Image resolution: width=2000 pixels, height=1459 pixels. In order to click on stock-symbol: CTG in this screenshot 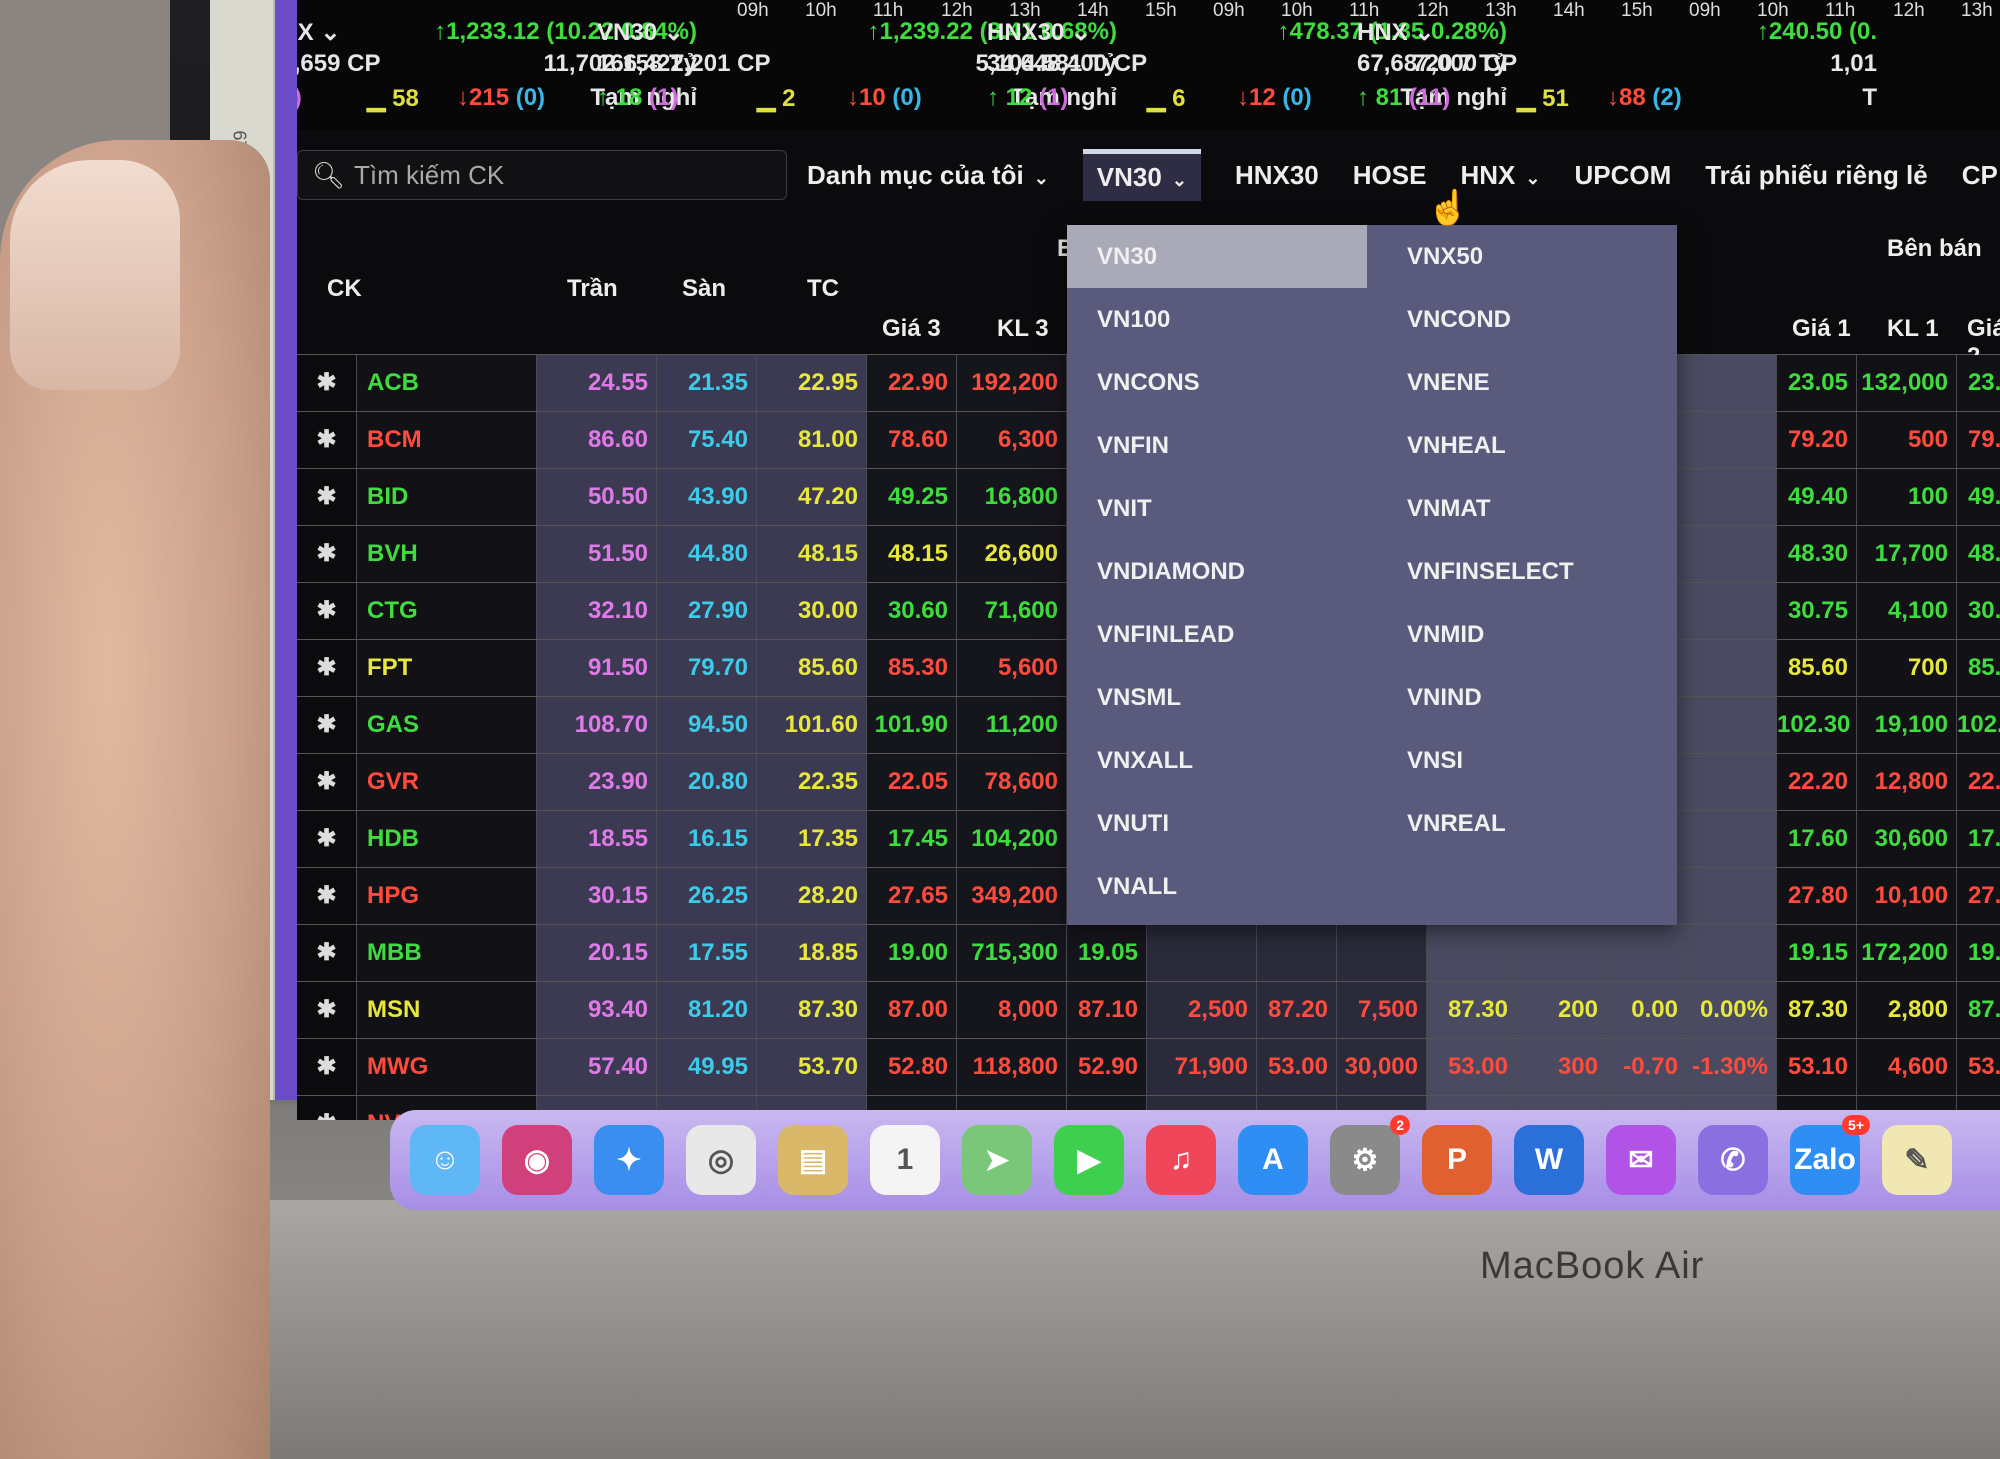, I will do `click(447, 611)`.